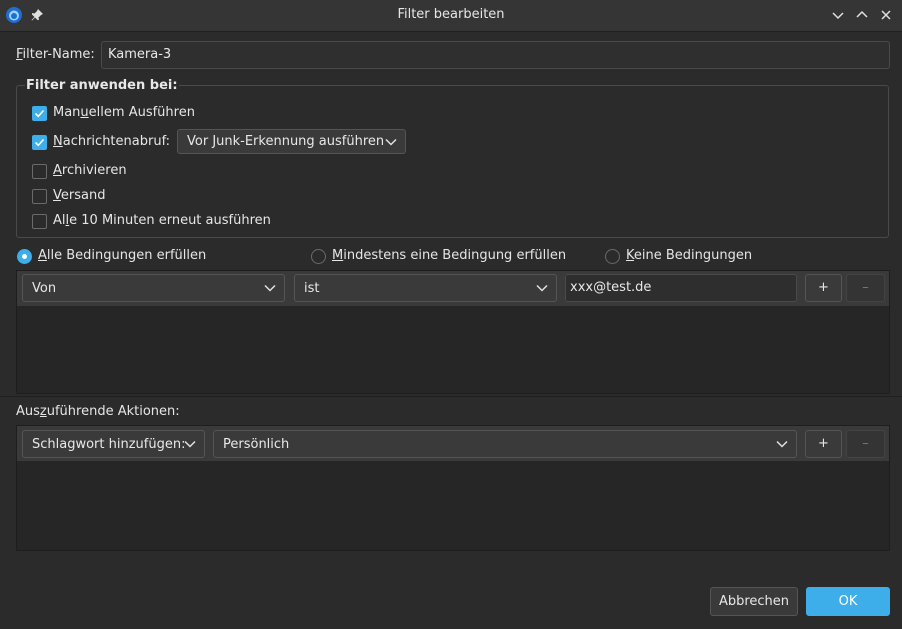 This screenshot has width=902, height=629. Describe the element at coordinates (754, 601) in the screenshot. I see `cancel-button: Abbrechen` at that location.